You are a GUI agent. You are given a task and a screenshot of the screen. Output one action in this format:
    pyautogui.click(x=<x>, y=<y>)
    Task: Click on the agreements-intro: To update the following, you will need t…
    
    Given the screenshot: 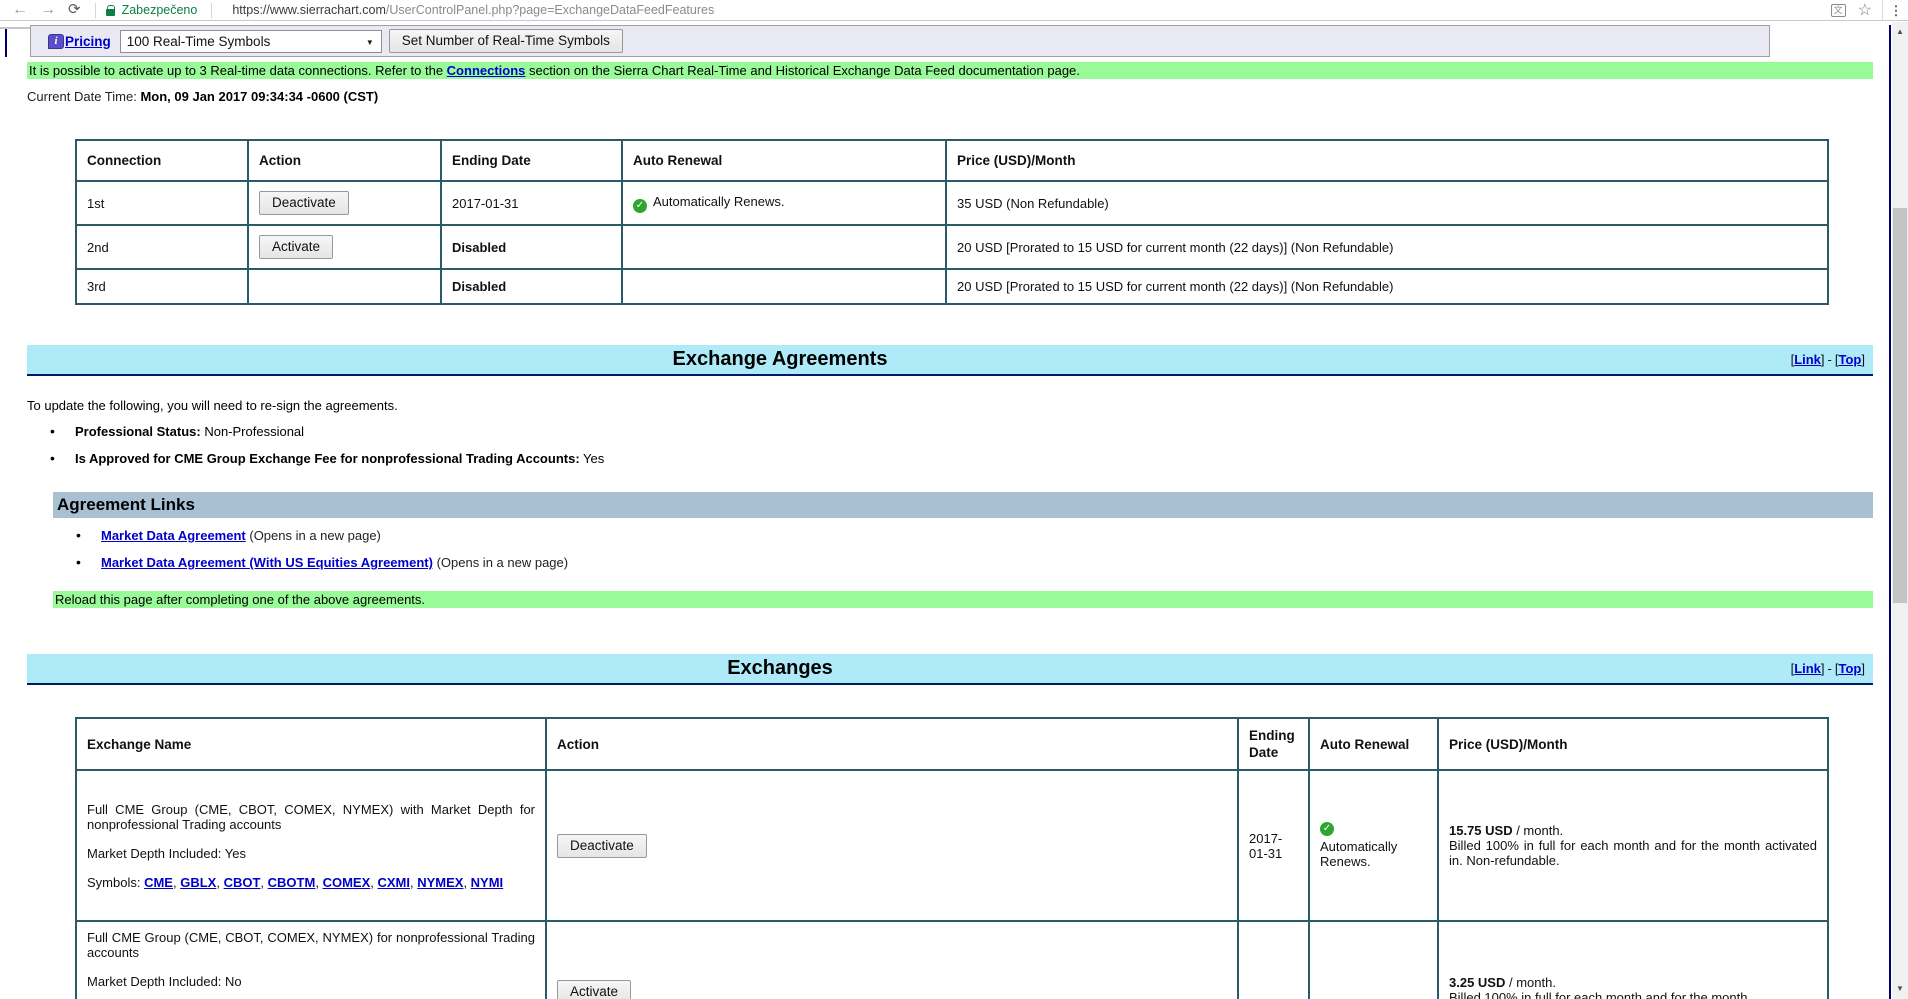 What is the action you would take?
    pyautogui.click(x=212, y=405)
    